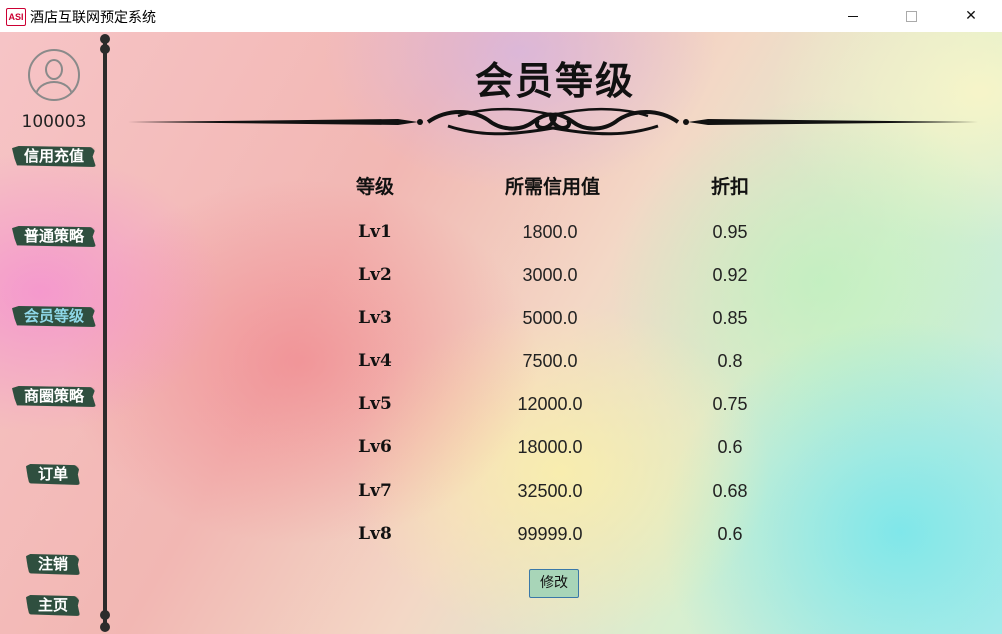  I want to click on credit-cell: 5000.0, so click(550, 318).